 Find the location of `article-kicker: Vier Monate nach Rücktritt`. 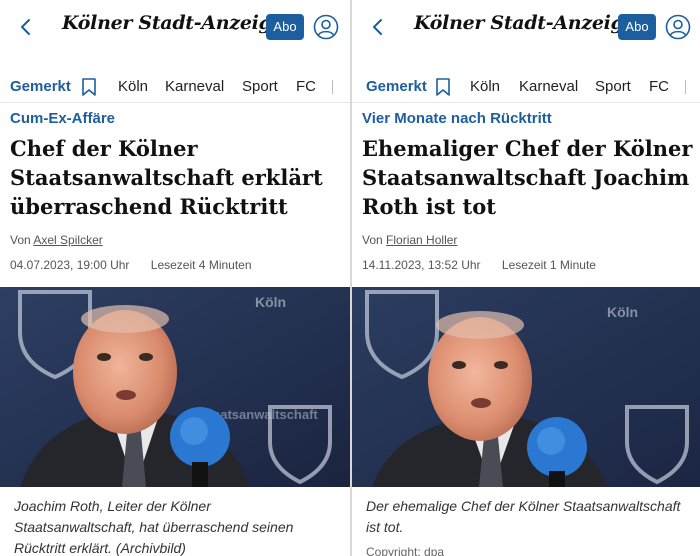

article-kicker: Vier Monate nach Rücktritt is located at coordinates (457, 118).